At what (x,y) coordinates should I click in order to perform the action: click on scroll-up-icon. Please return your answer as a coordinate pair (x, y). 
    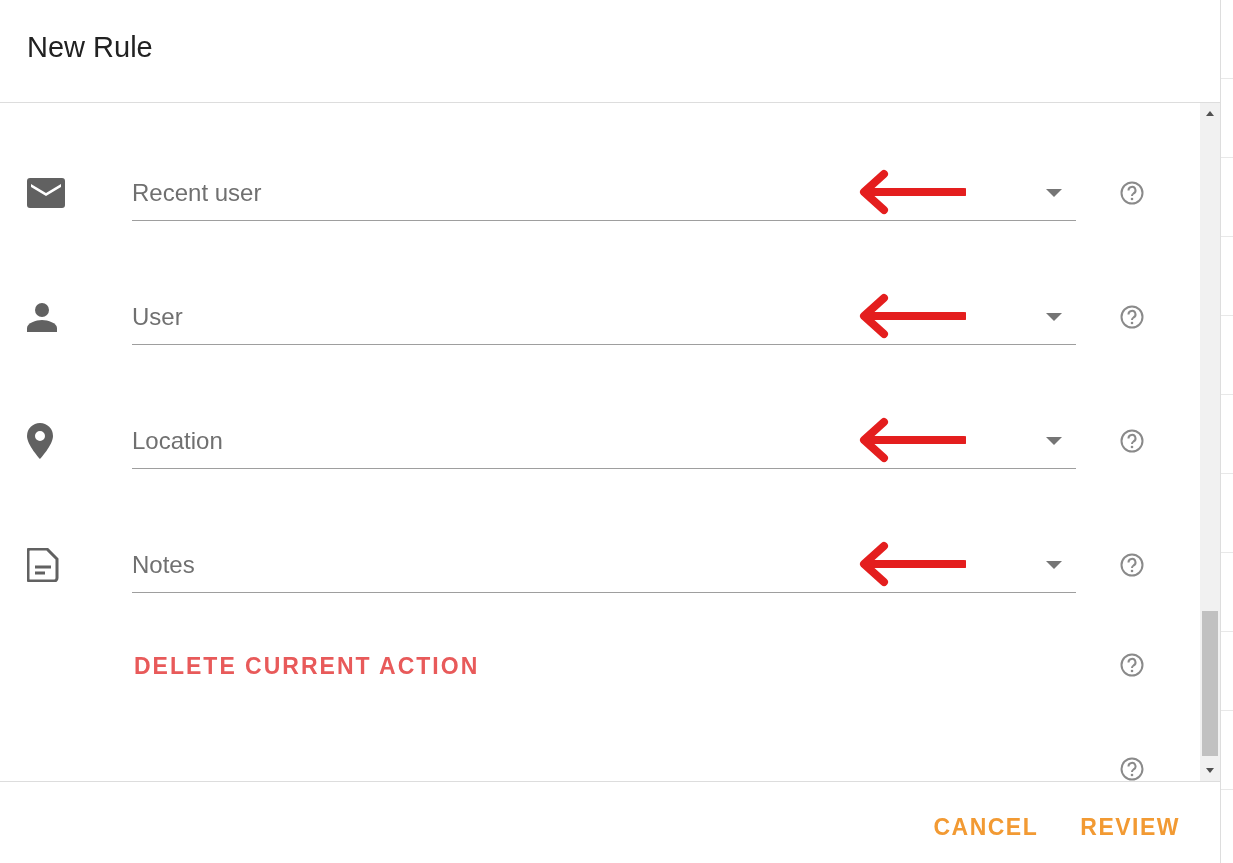
    Looking at the image, I should click on (1210, 113).